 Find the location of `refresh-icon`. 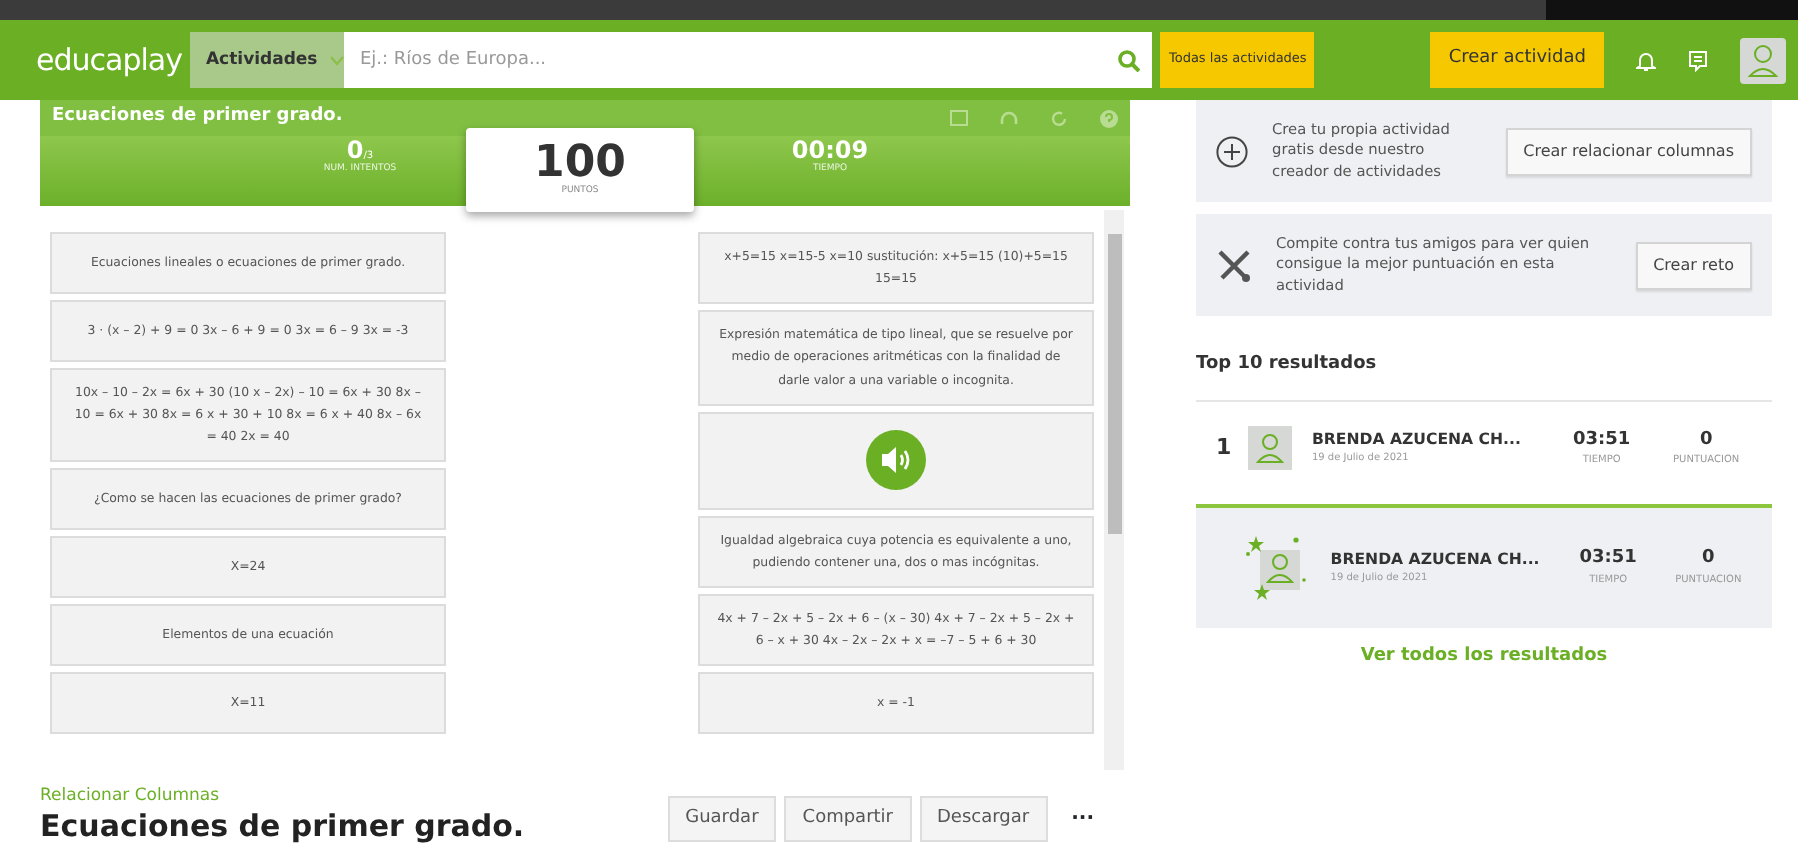

refresh-icon is located at coordinates (1059, 118).